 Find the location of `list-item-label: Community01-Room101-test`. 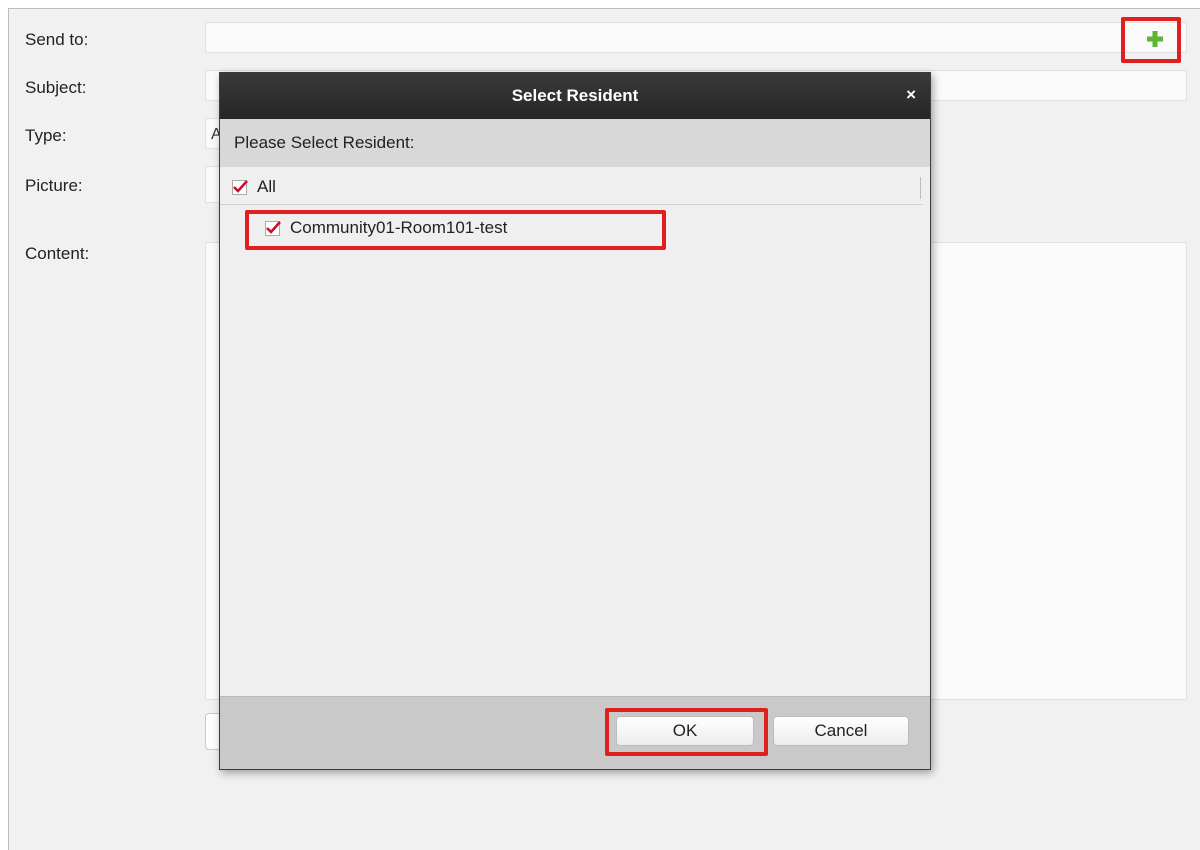

list-item-label: Community01-Room101-test is located at coordinates (399, 227).